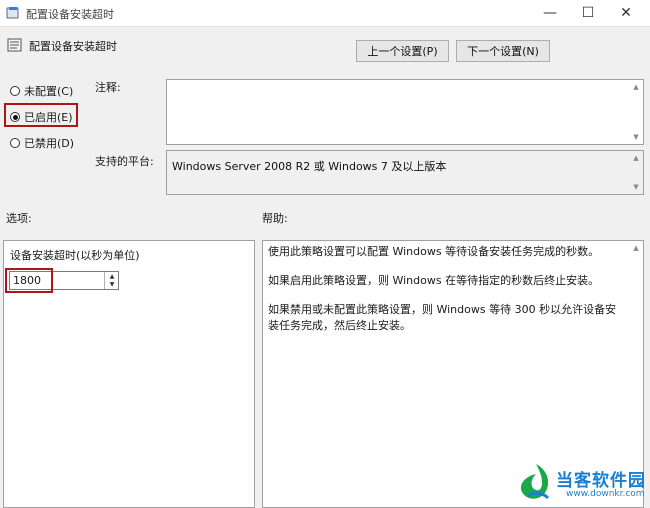 The width and height of the screenshot is (650, 508). Describe the element at coordinates (636, 112) in the screenshot. I see `comment-scrollbar: ▲ ▼` at that location.